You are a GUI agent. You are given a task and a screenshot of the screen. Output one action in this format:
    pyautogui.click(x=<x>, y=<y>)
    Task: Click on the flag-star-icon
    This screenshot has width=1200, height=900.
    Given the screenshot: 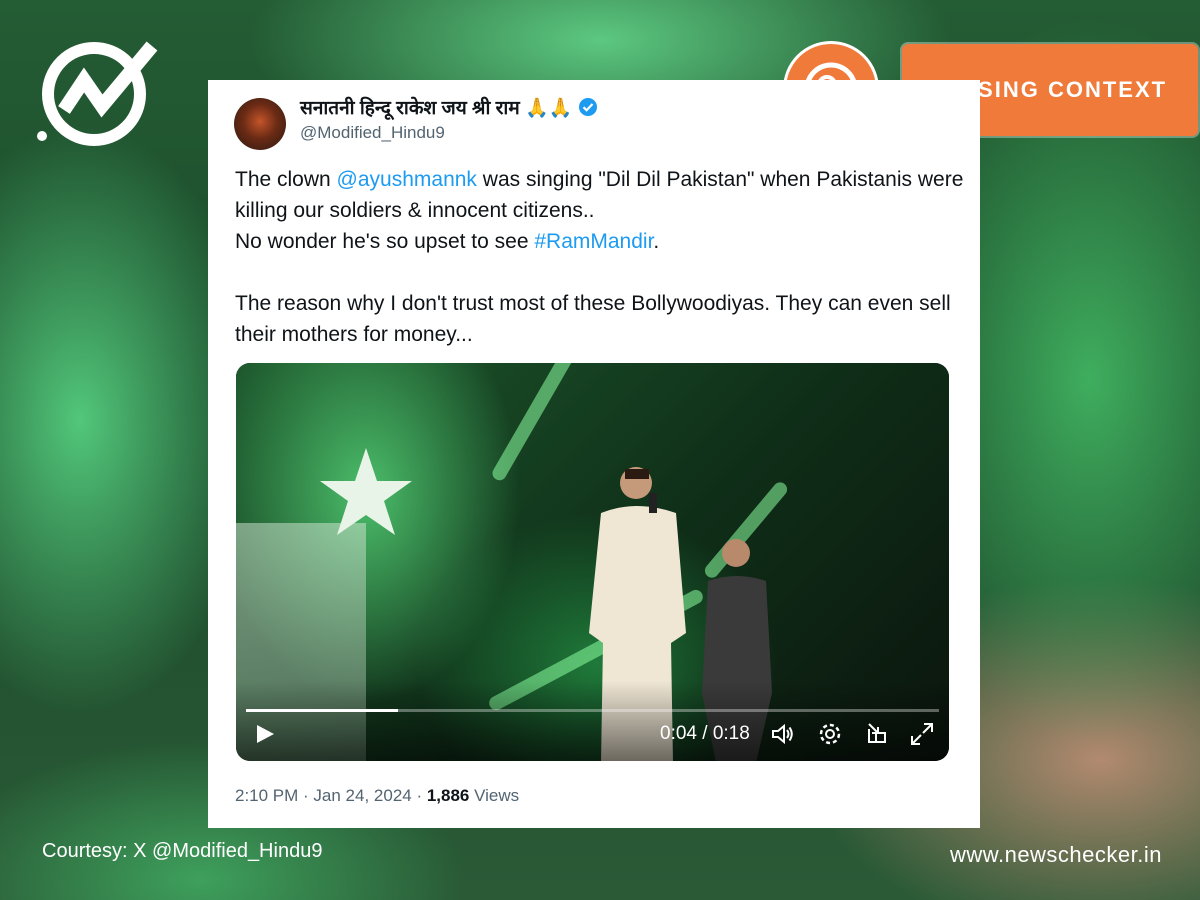 What is the action you would take?
    pyautogui.click(x=366, y=491)
    